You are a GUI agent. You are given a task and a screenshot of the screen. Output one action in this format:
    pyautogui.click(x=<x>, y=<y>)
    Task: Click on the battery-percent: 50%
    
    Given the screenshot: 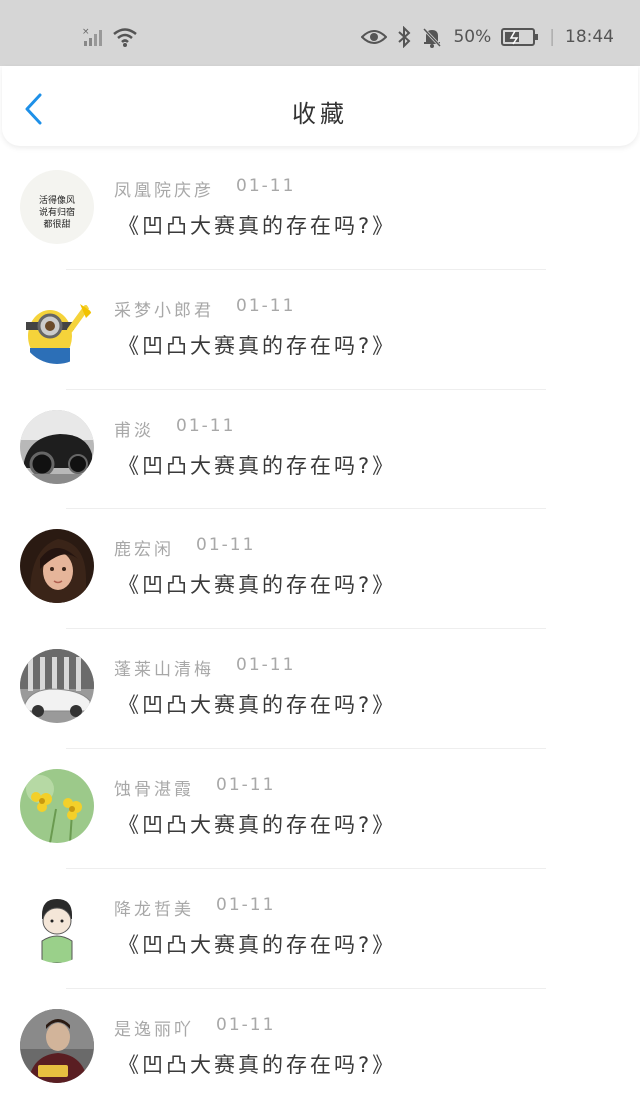 What is the action you would take?
    pyautogui.click(x=472, y=37)
    